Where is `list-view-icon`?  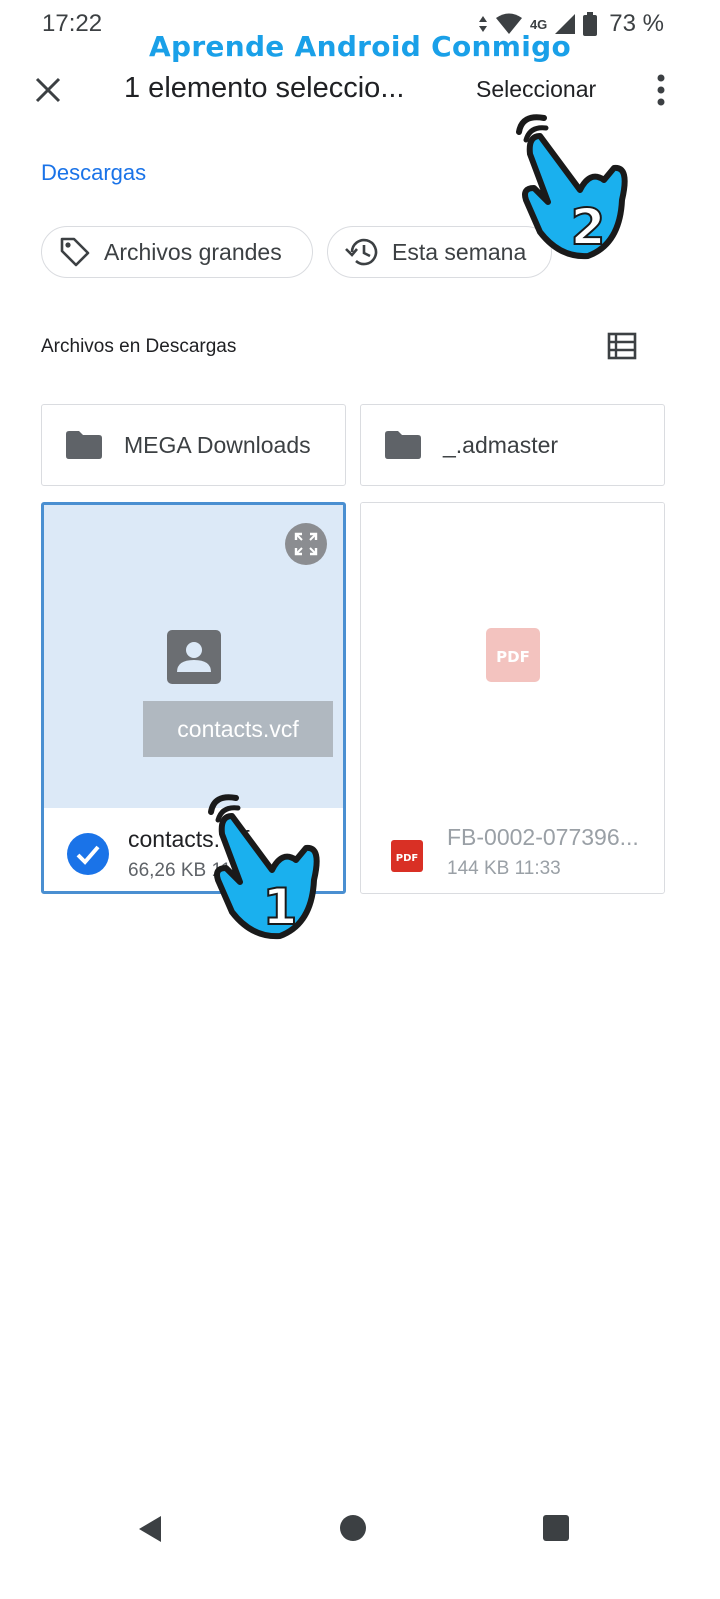 list-view-icon is located at coordinates (622, 346).